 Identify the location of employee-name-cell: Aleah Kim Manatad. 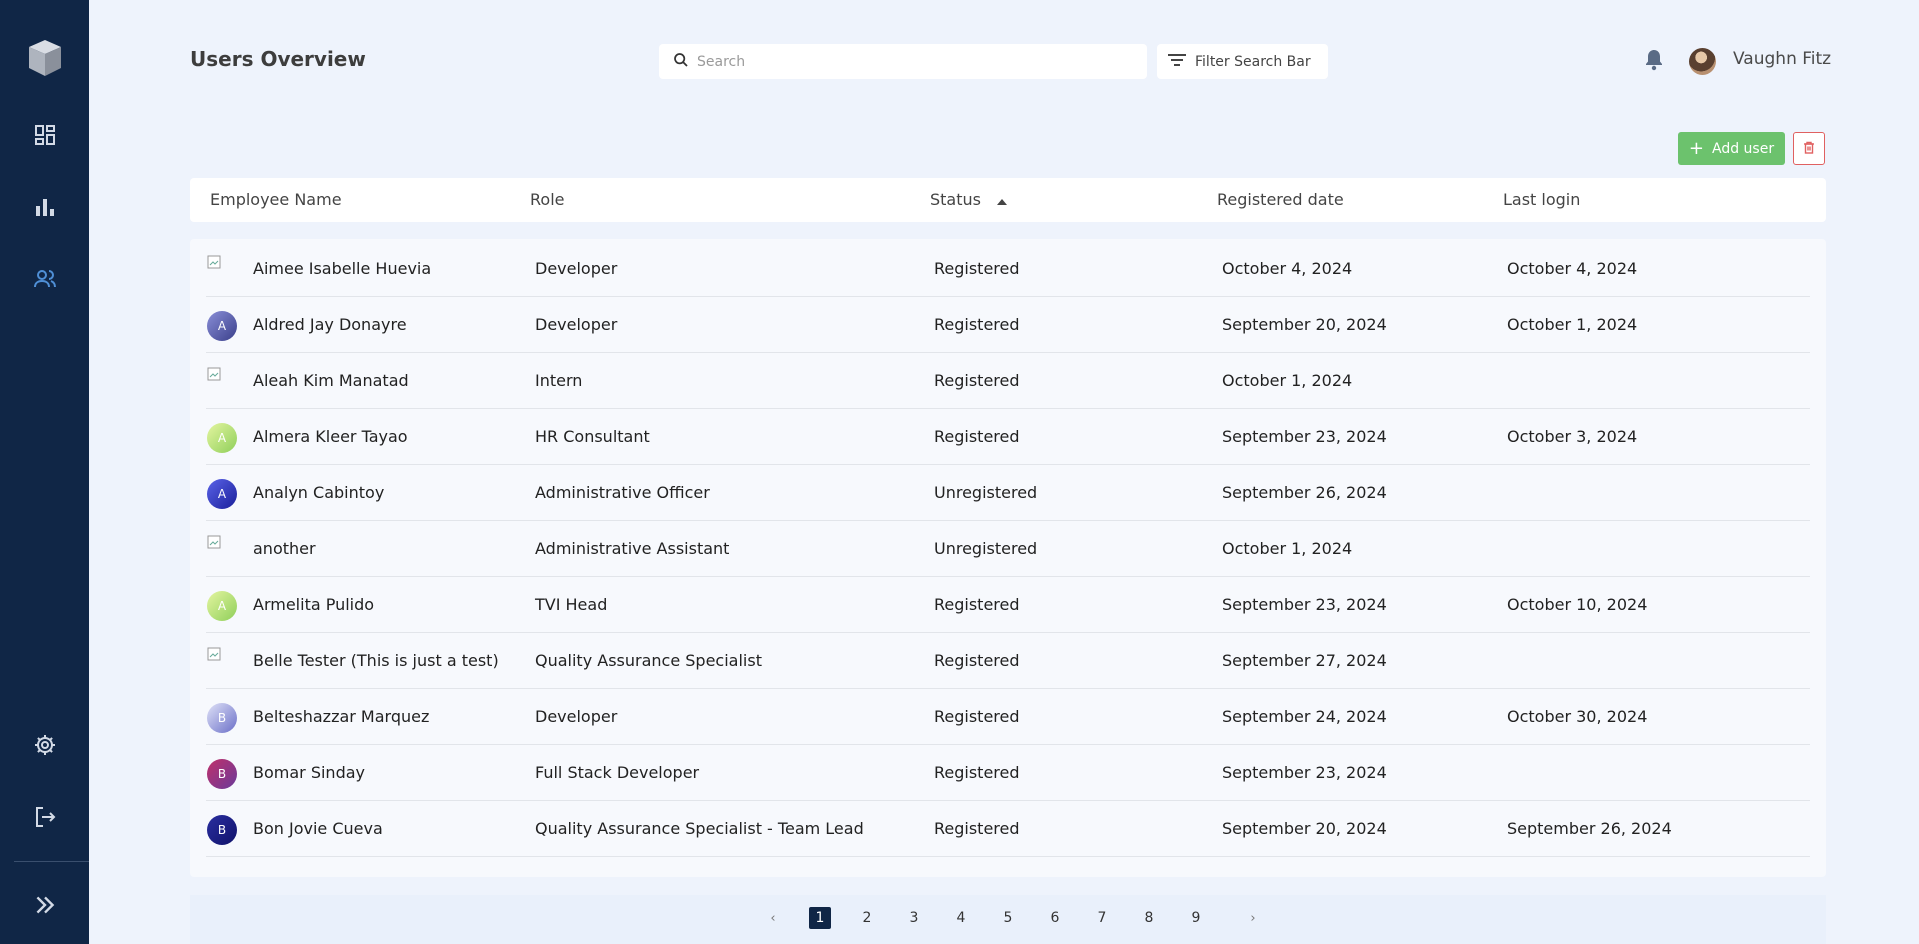
(331, 380).